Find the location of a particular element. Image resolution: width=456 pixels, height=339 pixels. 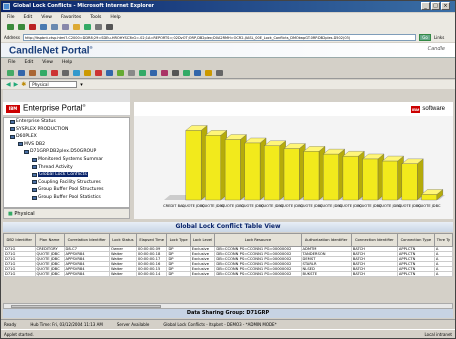

table-cell: DP is located at coordinates (178, 274).